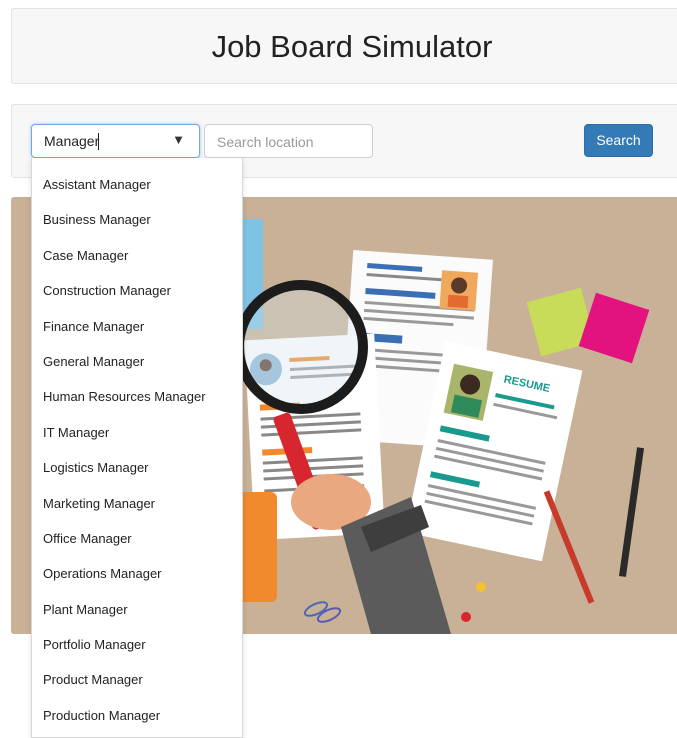  I want to click on dropdown-option: Plant Manager, so click(85, 609).